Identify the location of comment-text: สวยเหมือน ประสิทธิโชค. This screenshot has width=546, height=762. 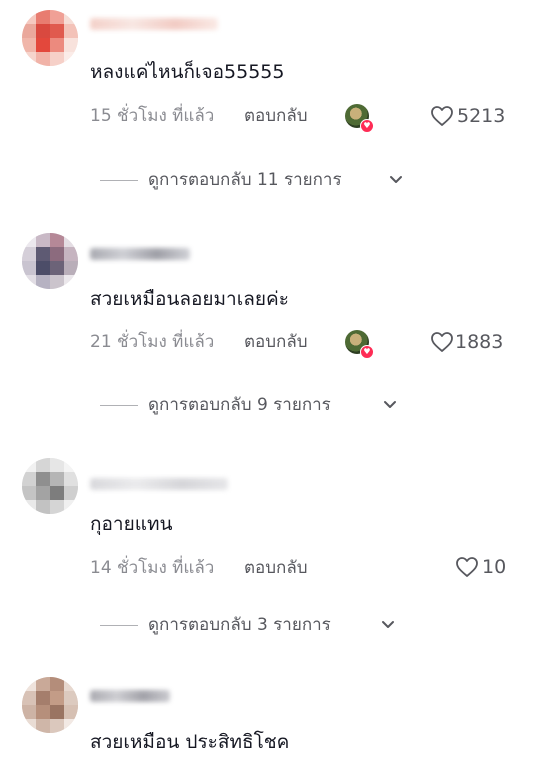
(190, 742).